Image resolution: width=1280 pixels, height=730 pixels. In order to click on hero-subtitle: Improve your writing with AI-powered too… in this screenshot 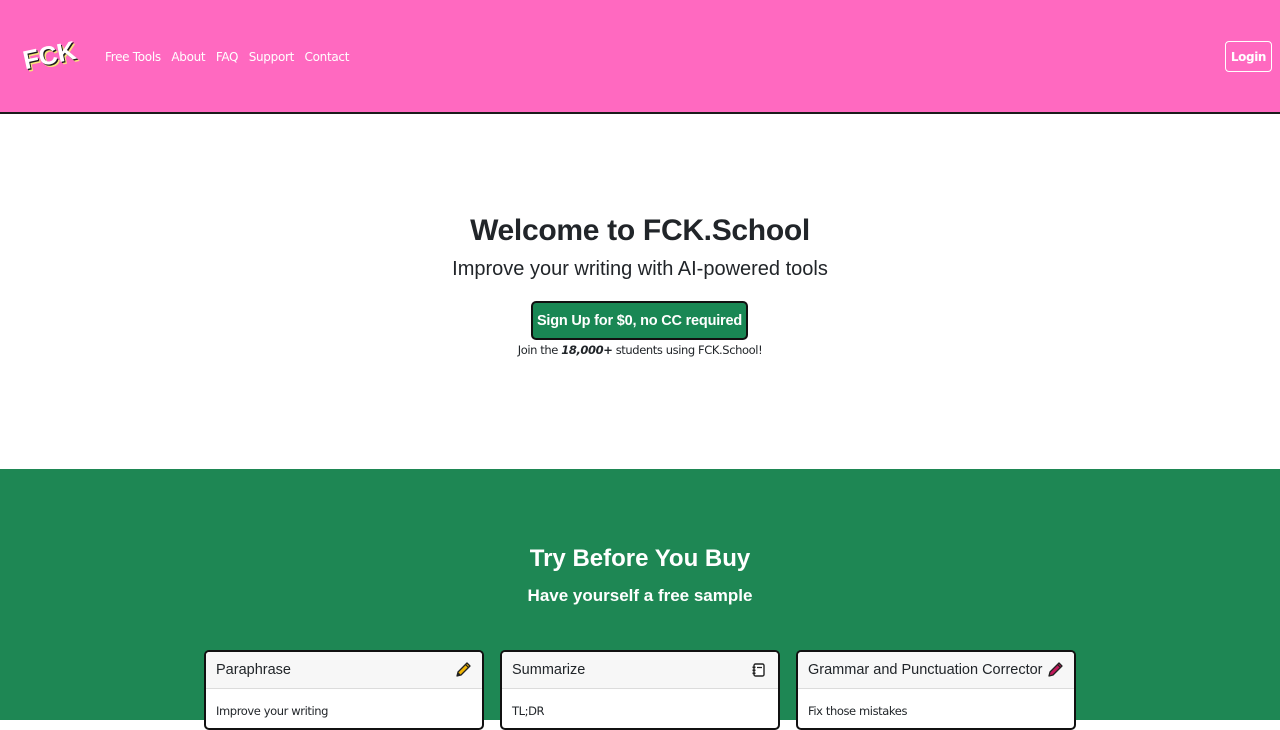, I will do `click(640, 269)`.